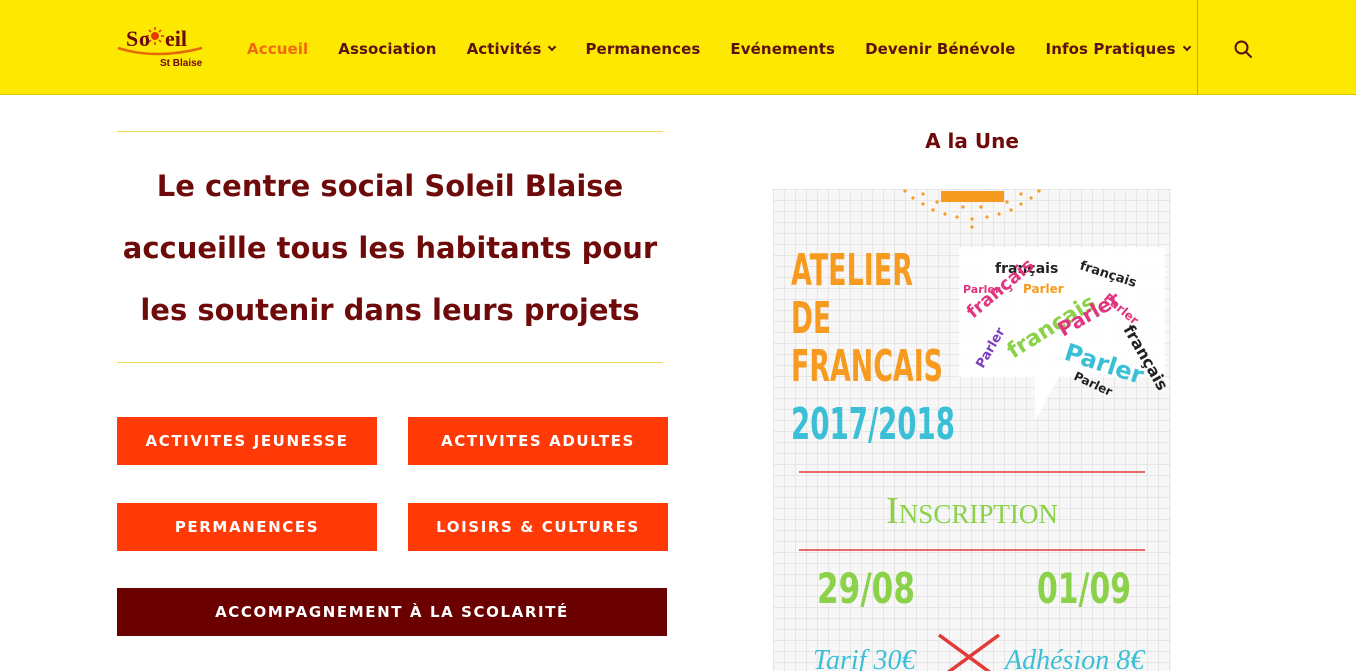 This screenshot has width=1356, height=671. What do you see at coordinates (390, 310) in the screenshot?
I see `hero-line: les soutenir dans leurs projets` at bounding box center [390, 310].